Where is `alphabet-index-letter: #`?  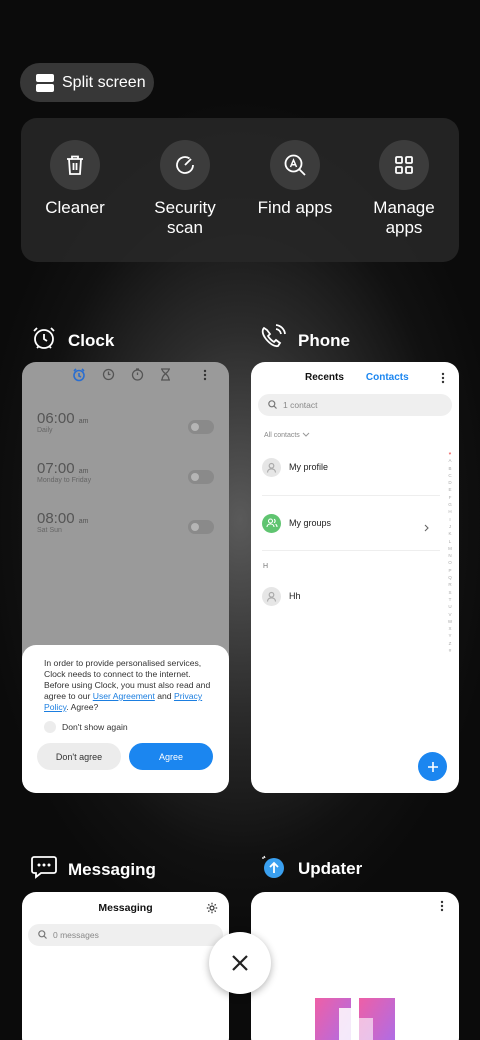
alphabet-index-letter: # is located at coordinates (450, 650).